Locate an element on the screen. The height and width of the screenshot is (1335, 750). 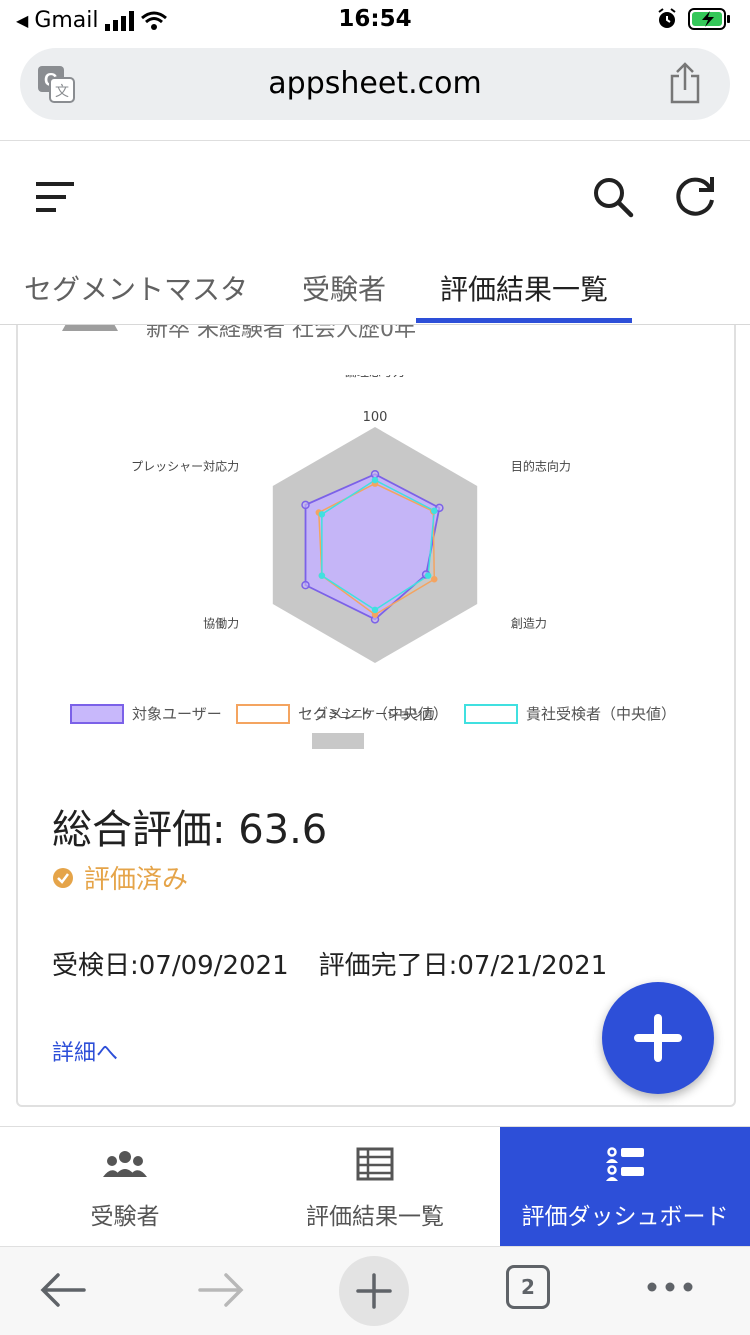
nav-label: 受験者 is located at coordinates (125, 1217).